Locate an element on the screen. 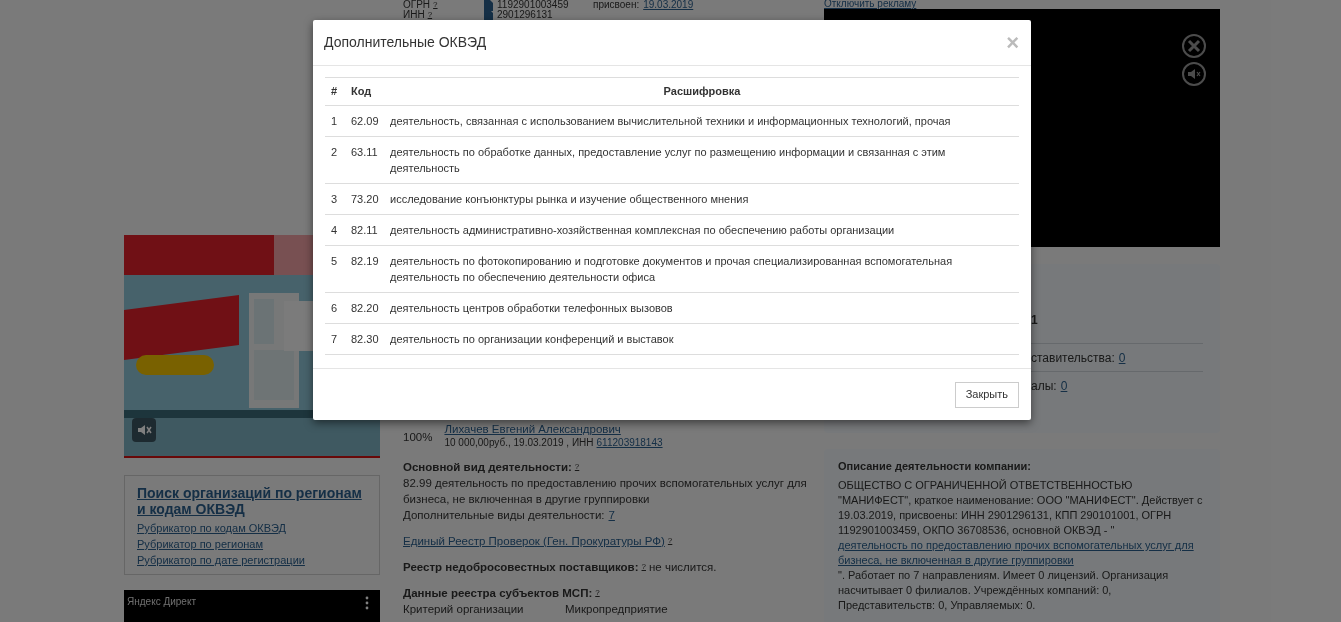  rubricator-link: Рубрикатор по регионам is located at coordinates (200, 544).